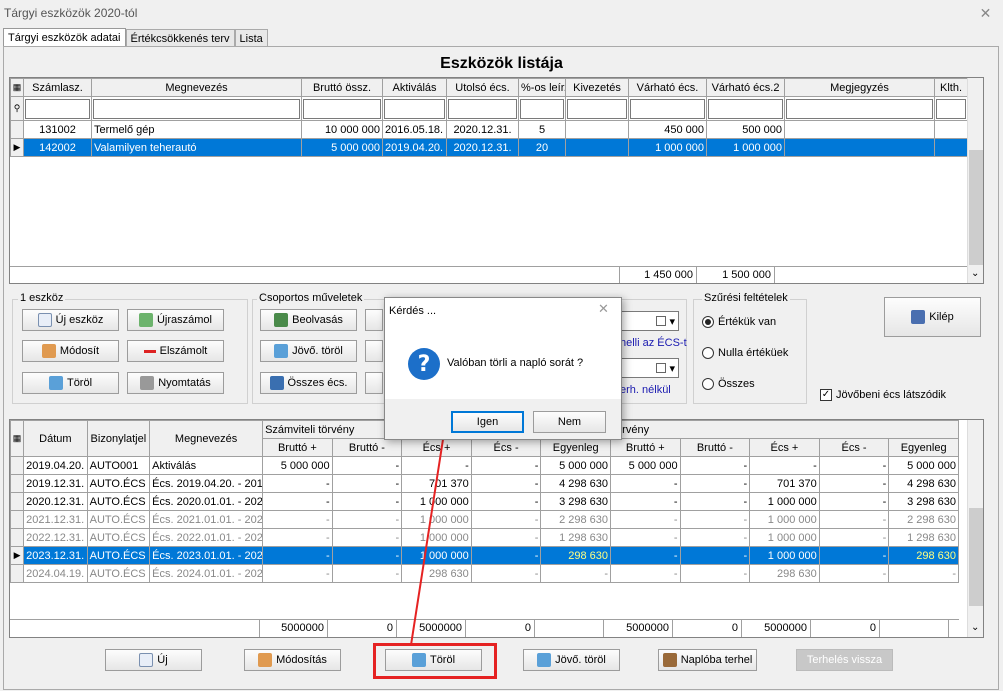  What do you see at coordinates (739, 322) in the screenshot?
I see `filter-has-value-radio: Értékük van` at bounding box center [739, 322].